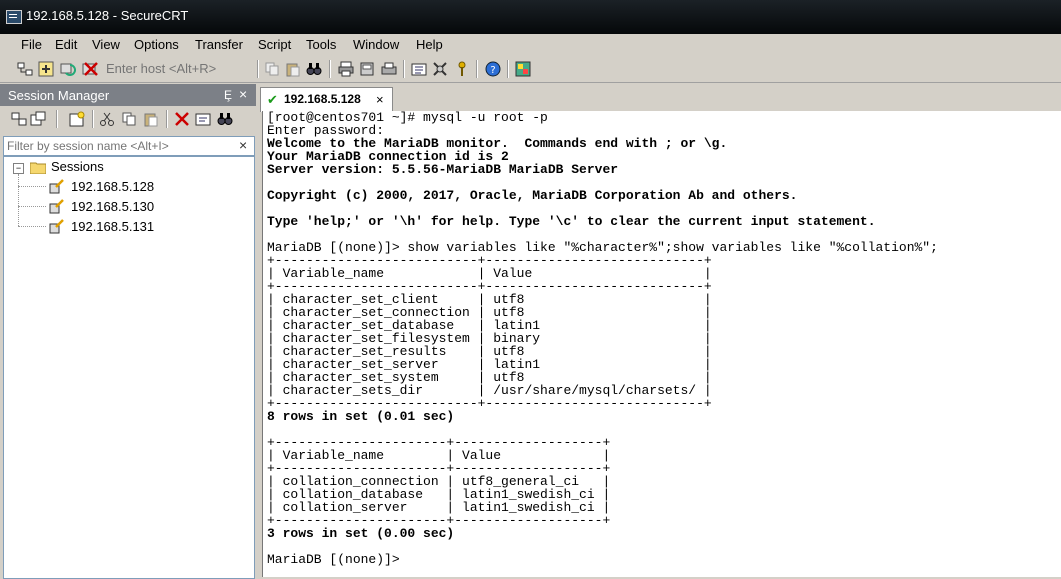 Image resolution: width=1061 pixels, height=579 pixels. What do you see at coordinates (66, 44) in the screenshot?
I see `menu-edit: Edit` at bounding box center [66, 44].